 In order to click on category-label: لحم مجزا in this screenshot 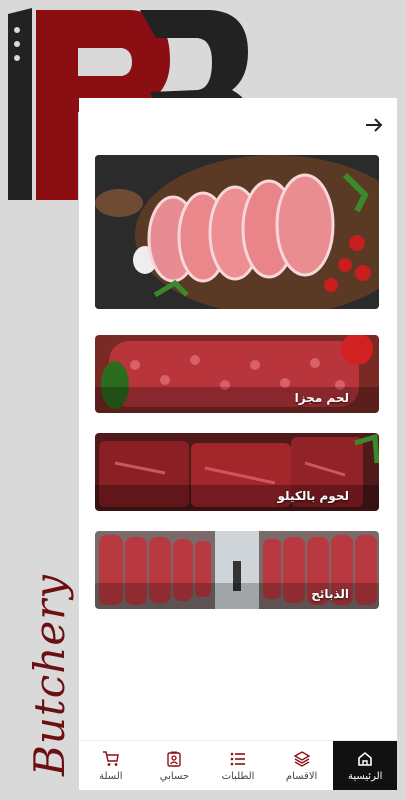, I will do `click(321, 398)`.